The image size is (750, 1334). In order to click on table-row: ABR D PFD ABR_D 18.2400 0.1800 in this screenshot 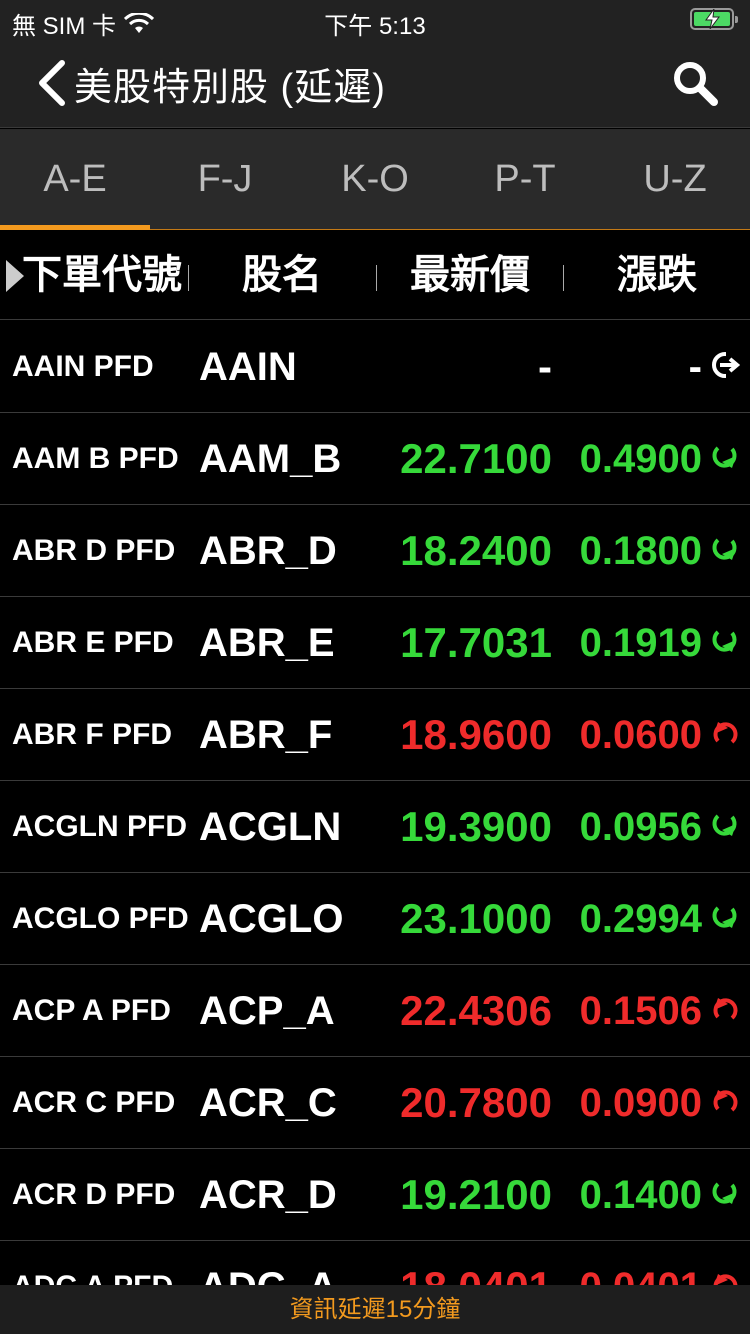, I will do `click(375, 551)`.